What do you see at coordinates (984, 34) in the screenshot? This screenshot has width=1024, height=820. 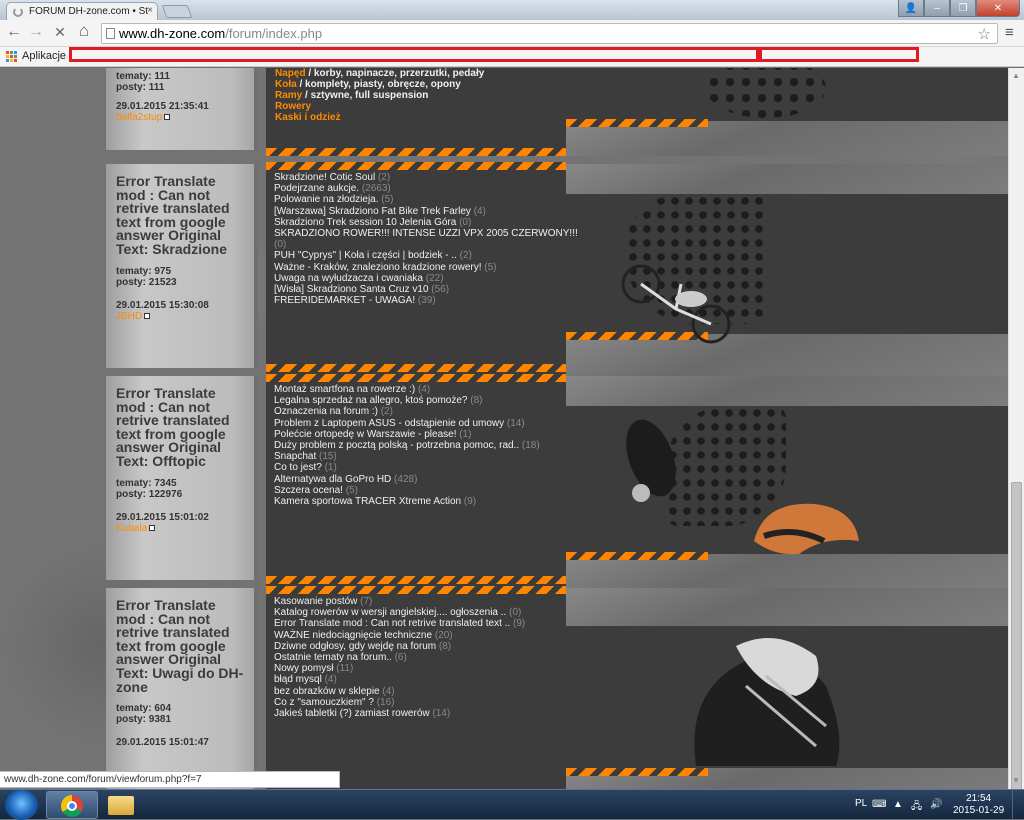 I see `bookmark-star-icon: ☆` at bounding box center [984, 34].